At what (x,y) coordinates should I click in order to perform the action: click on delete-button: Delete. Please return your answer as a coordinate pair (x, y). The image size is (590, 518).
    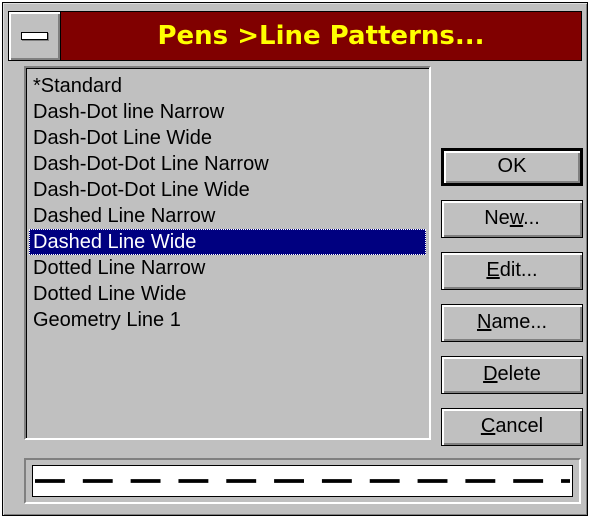
    Looking at the image, I should click on (512, 375).